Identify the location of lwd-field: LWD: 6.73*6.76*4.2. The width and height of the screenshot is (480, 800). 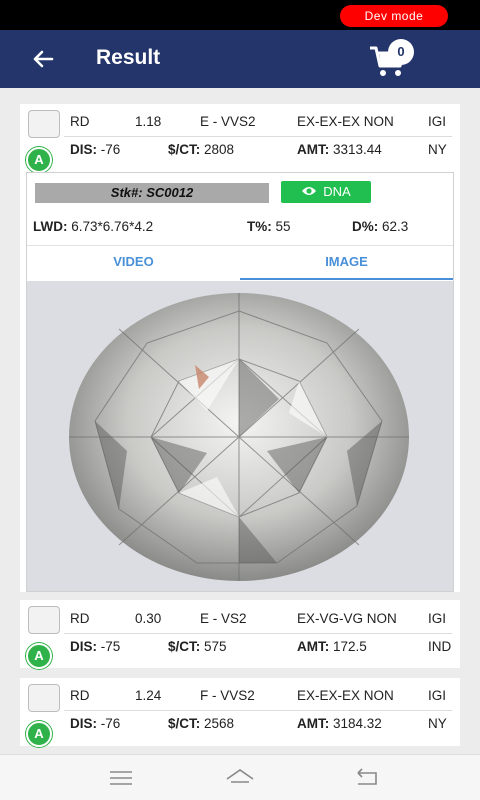
(93, 226).